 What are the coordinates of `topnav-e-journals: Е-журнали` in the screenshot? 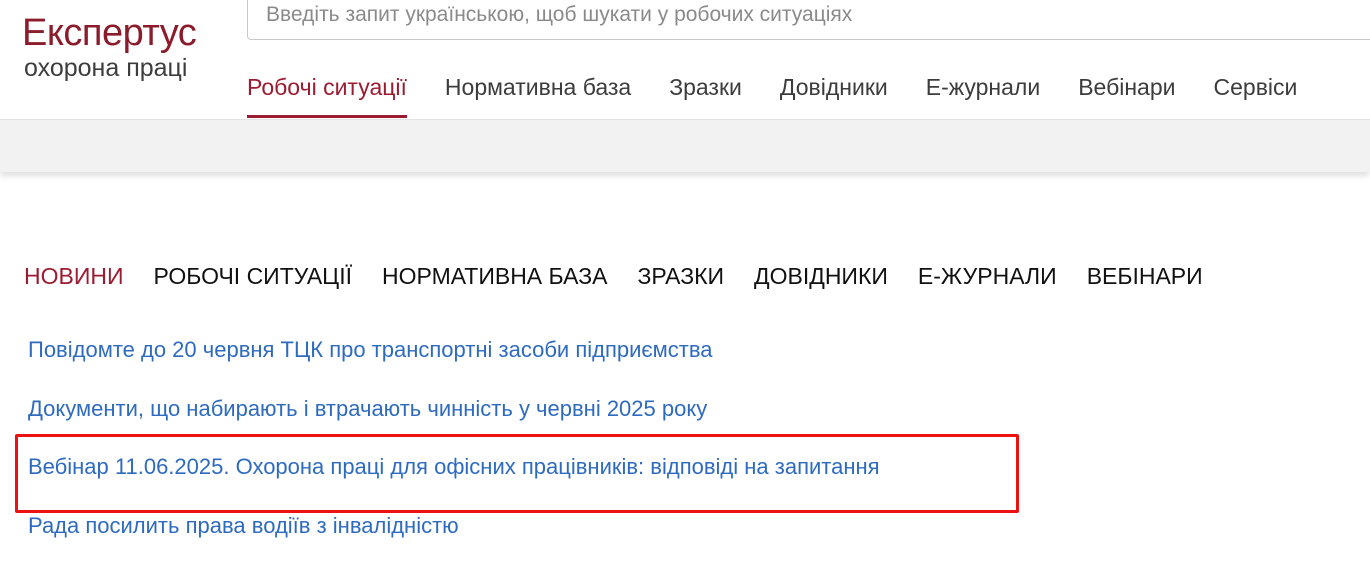 It's located at (983, 89).